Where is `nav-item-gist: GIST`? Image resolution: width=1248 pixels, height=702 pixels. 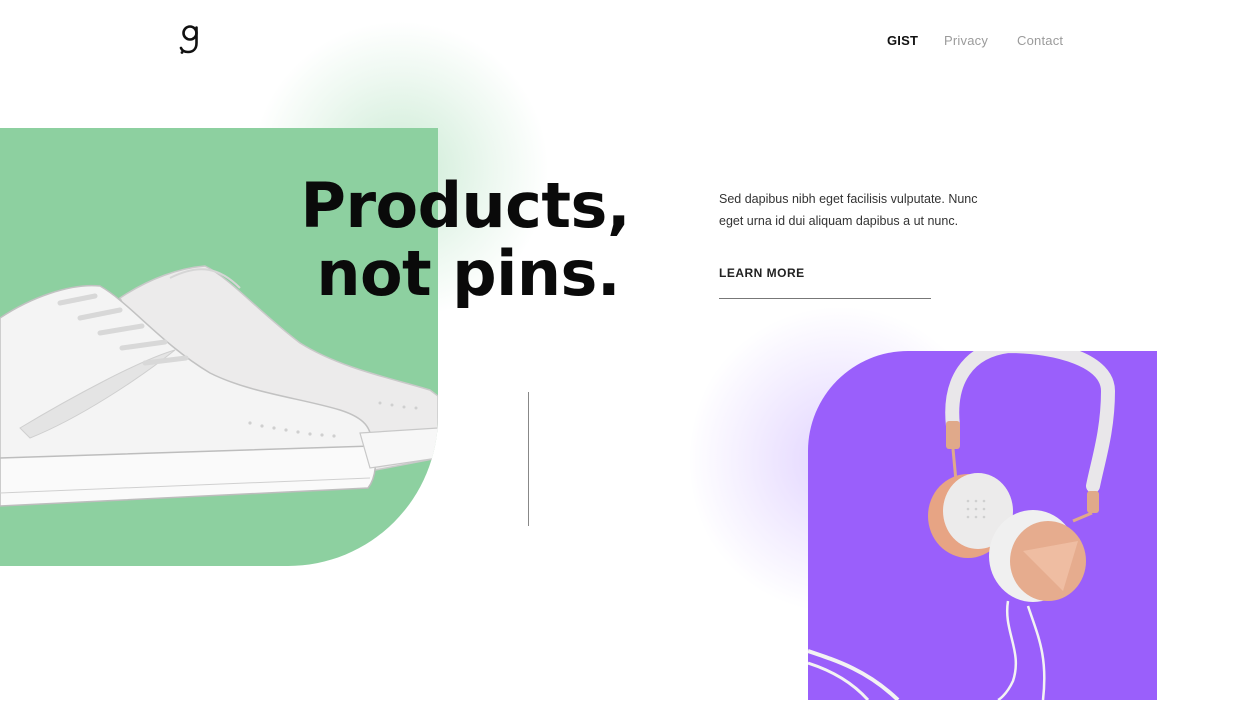 nav-item-gist: GIST is located at coordinates (915, 40).